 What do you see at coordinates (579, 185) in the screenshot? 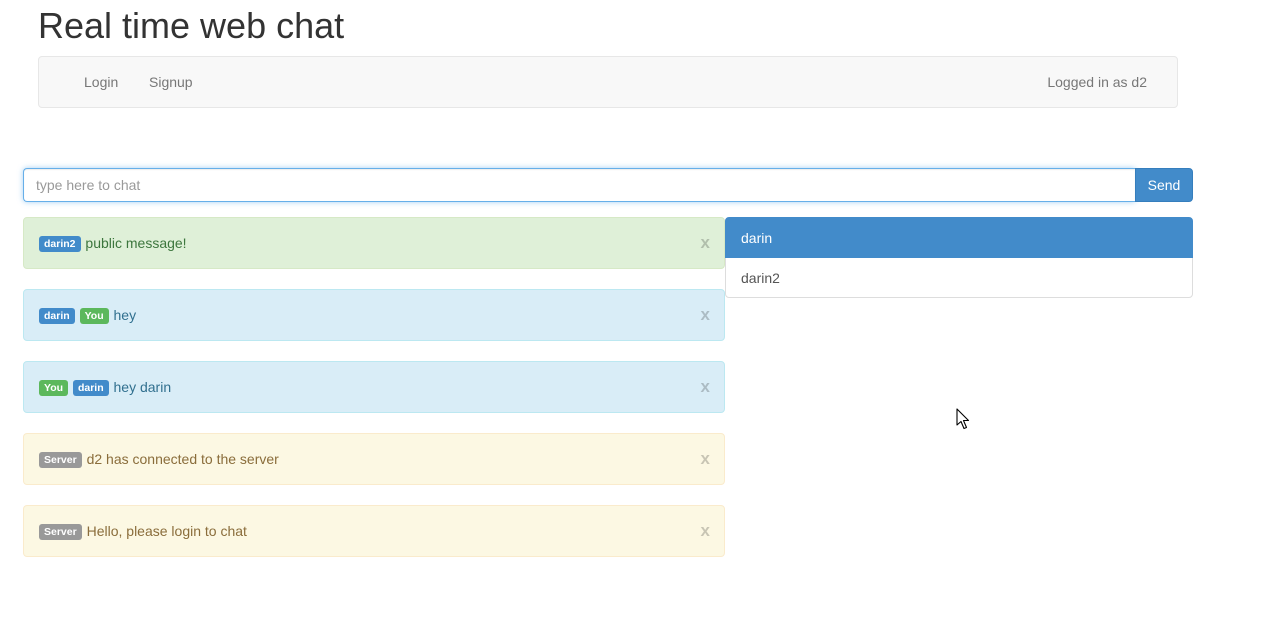
I see `chat-input` at bounding box center [579, 185].